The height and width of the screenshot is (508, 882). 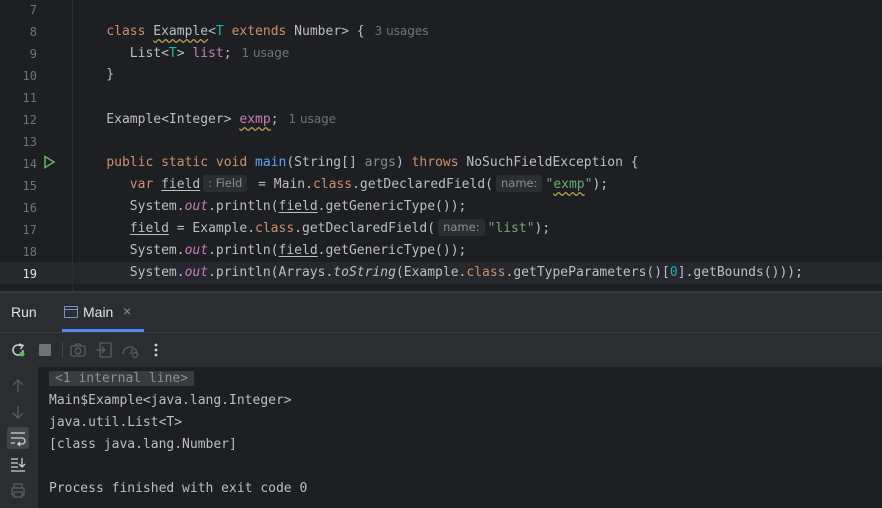 I want to click on console-line: Process finished with exit code 0, so click(x=178, y=488).